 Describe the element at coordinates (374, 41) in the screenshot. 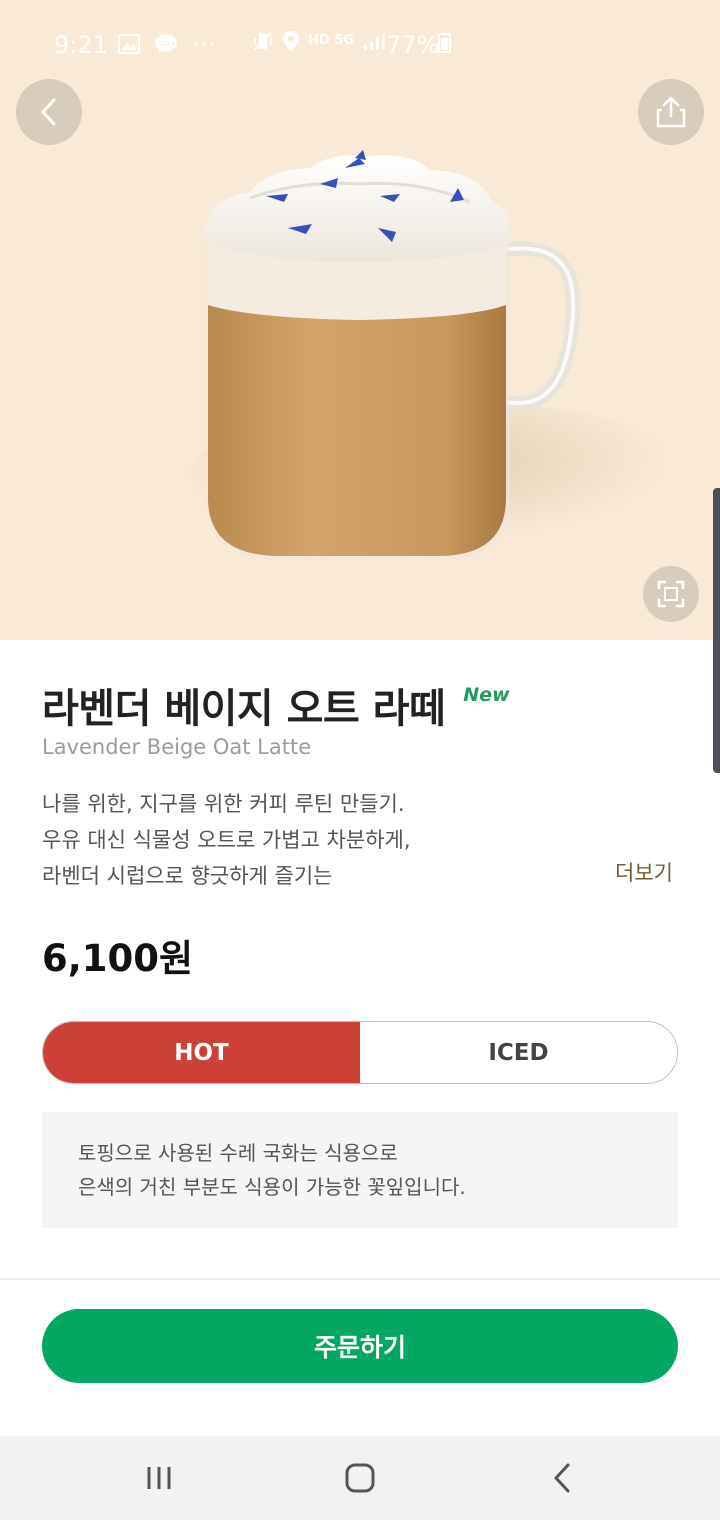

I see `signal-icon` at that location.